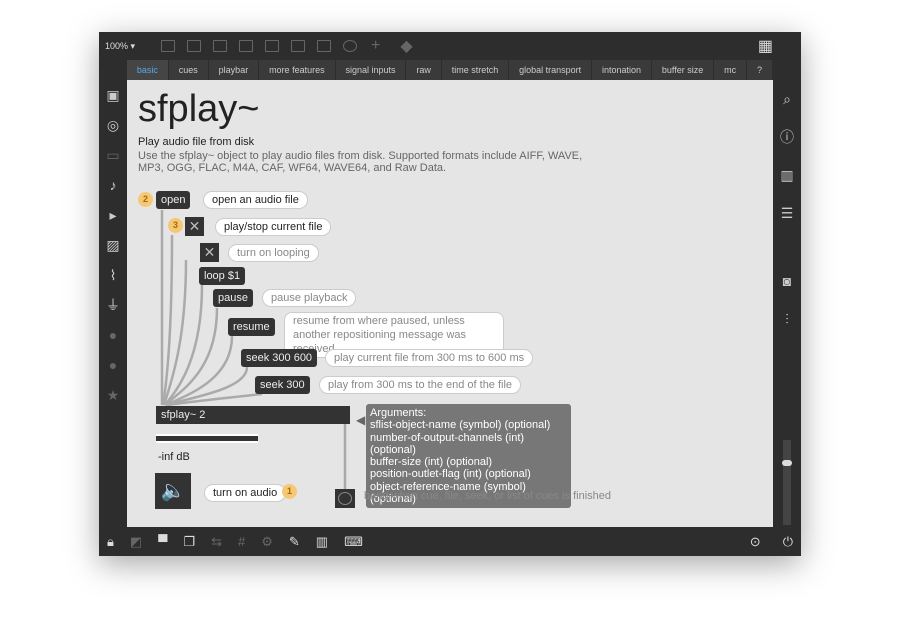 This screenshot has width=900, height=617. Describe the element at coordinates (241, 541) in the screenshot. I see `grid-snap-icon: #` at that location.